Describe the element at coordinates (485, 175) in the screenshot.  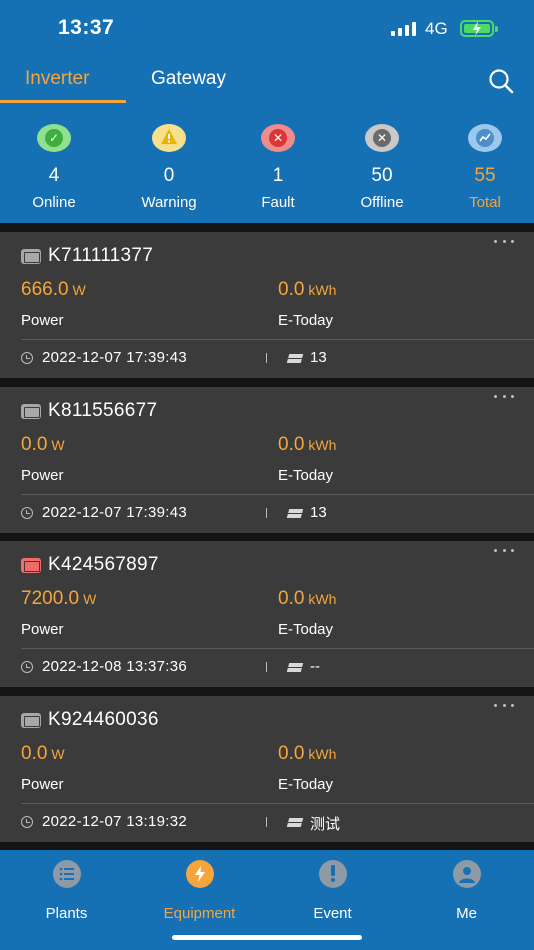
I see `stat-count: 55` at that location.